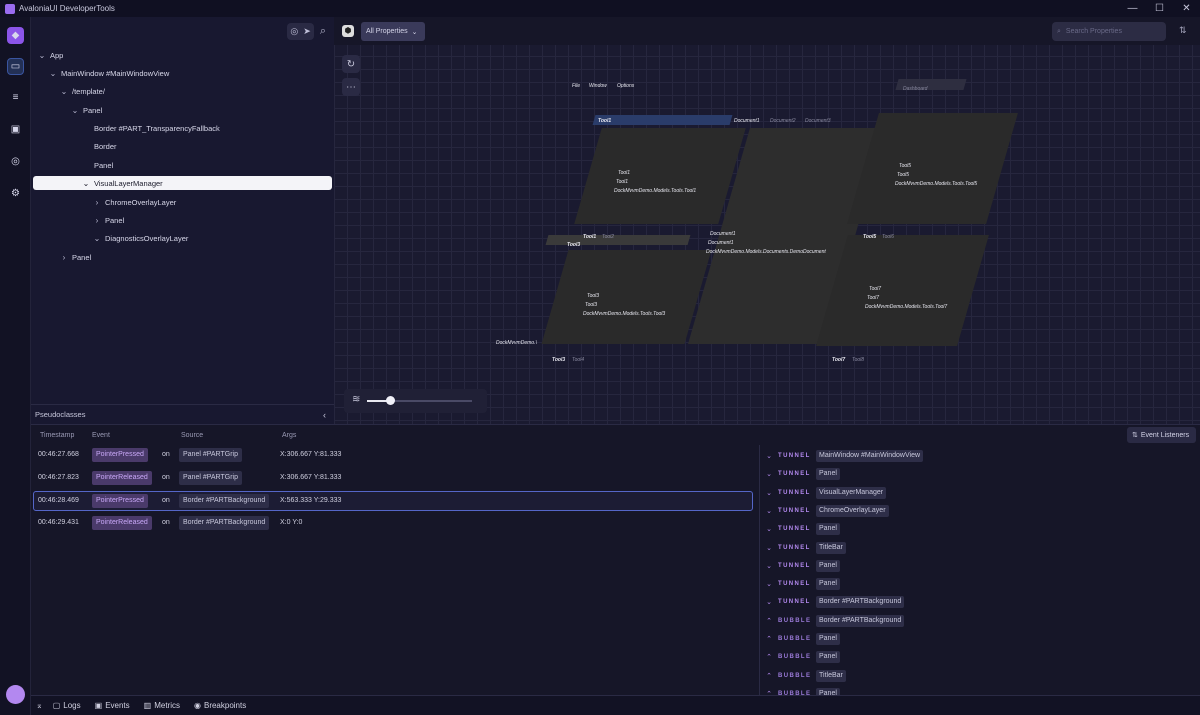 This screenshot has width=1200, height=715. What do you see at coordinates (15, 161) in the screenshot?
I see `assets-nav-icon: ◎` at bounding box center [15, 161].